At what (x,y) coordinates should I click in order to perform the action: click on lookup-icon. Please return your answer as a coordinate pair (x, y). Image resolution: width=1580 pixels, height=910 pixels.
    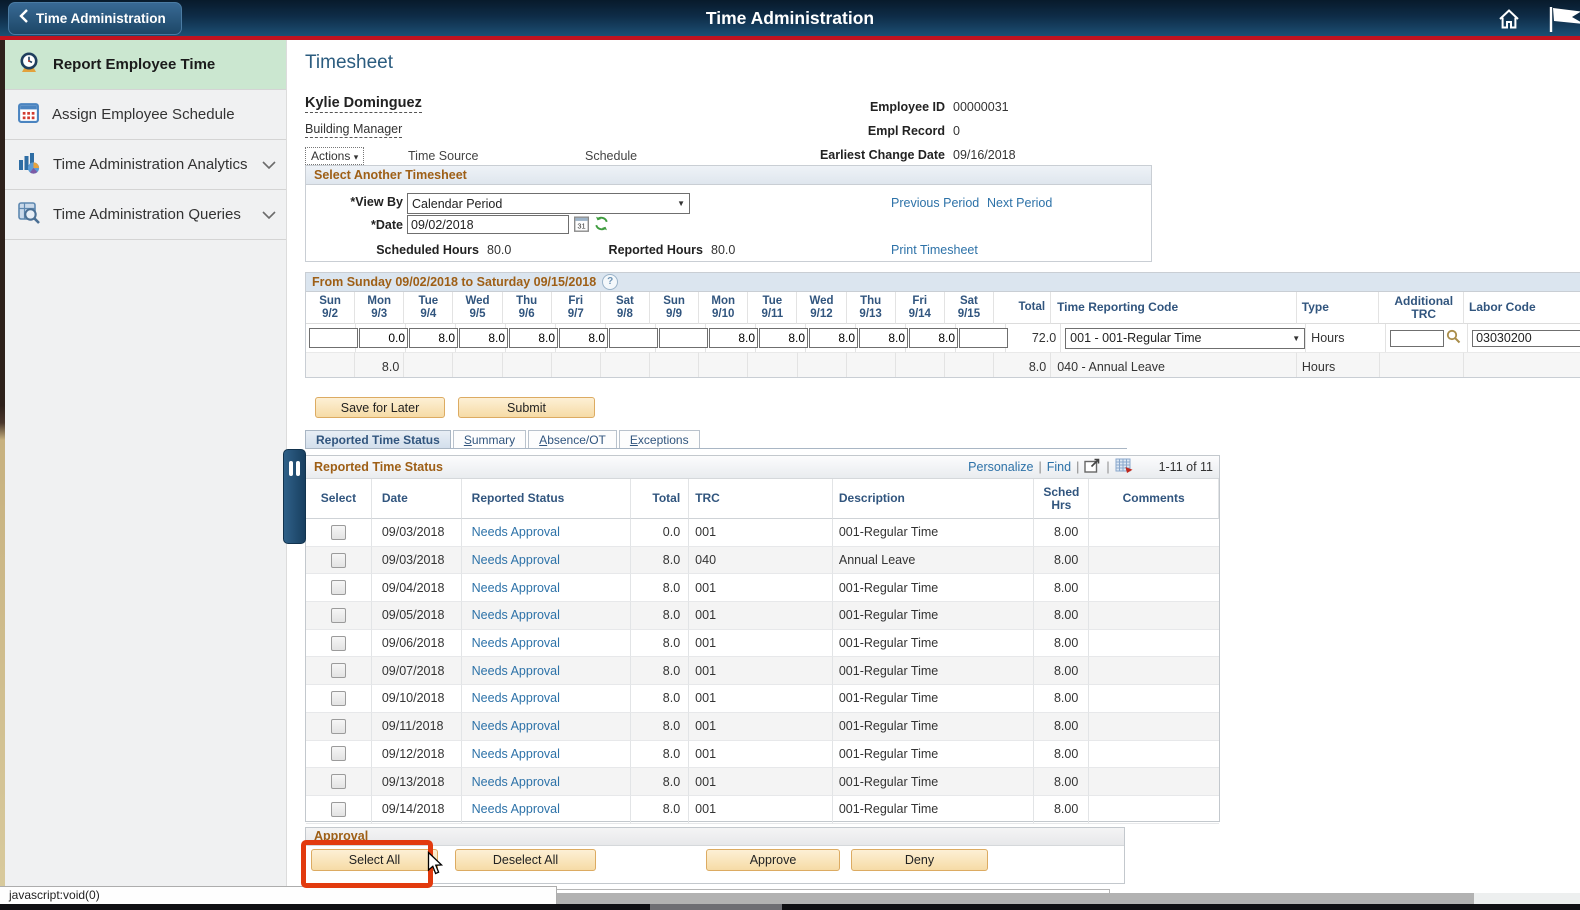
    Looking at the image, I should click on (1453, 338).